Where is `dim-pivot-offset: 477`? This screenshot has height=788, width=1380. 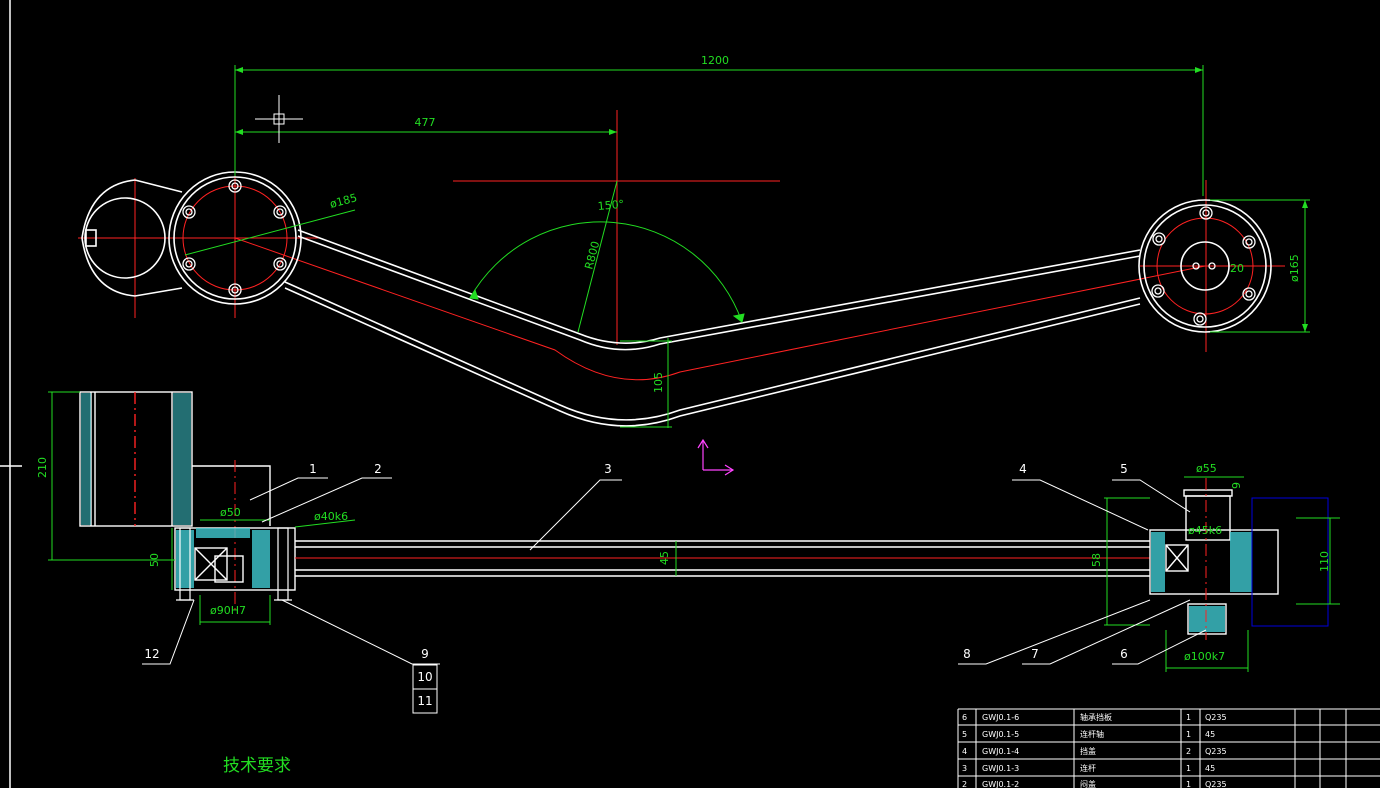 dim-pivot-offset: 477 is located at coordinates (425, 122).